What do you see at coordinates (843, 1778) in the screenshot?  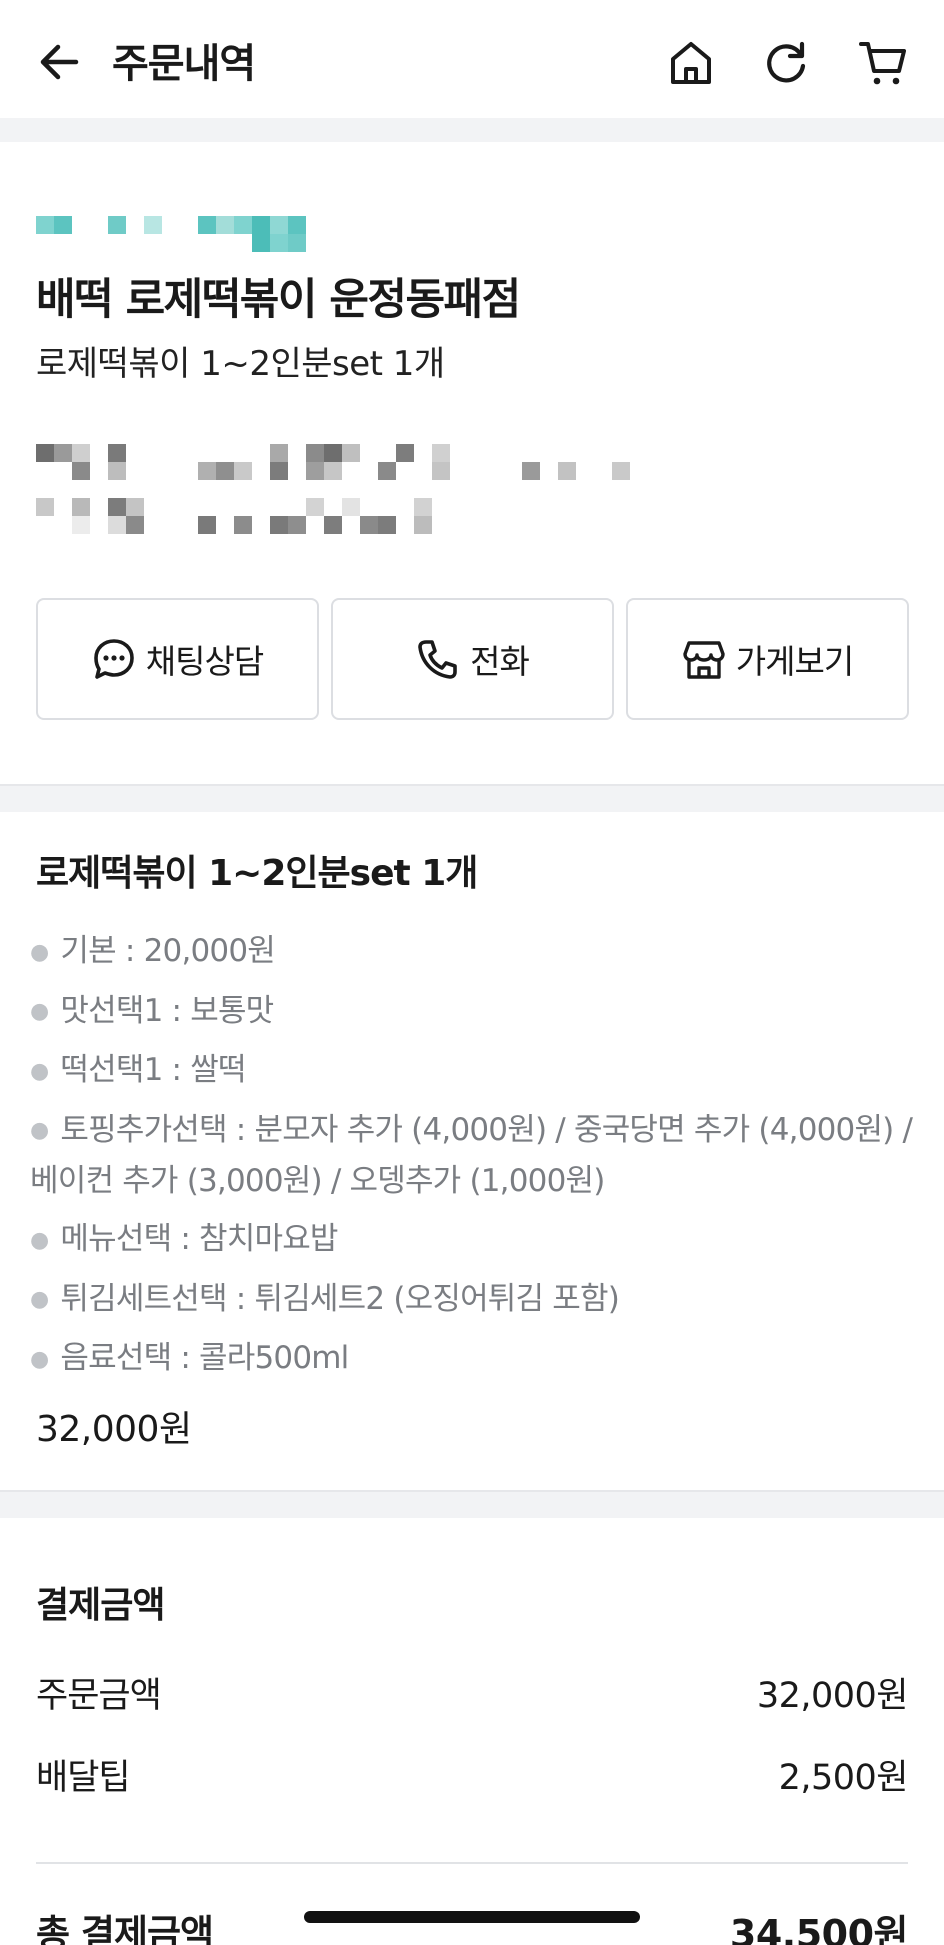 I see `delivery-tip-value: 2,500원` at bounding box center [843, 1778].